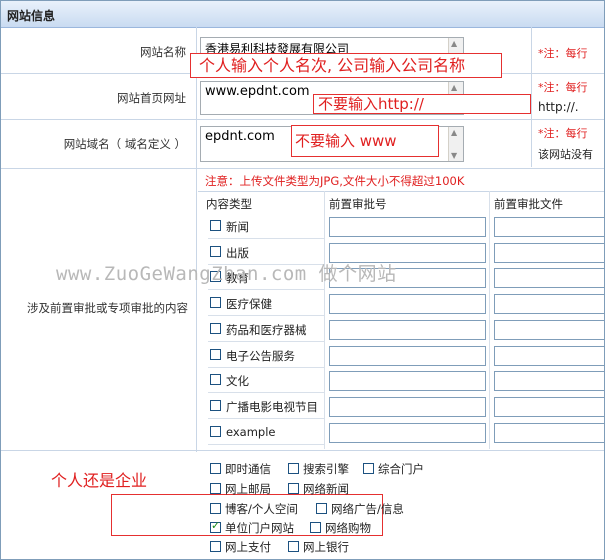 This screenshot has height=560, width=605. What do you see at coordinates (565, 154) in the screenshot?
I see `domain-note-2: 该网站没有` at bounding box center [565, 154].